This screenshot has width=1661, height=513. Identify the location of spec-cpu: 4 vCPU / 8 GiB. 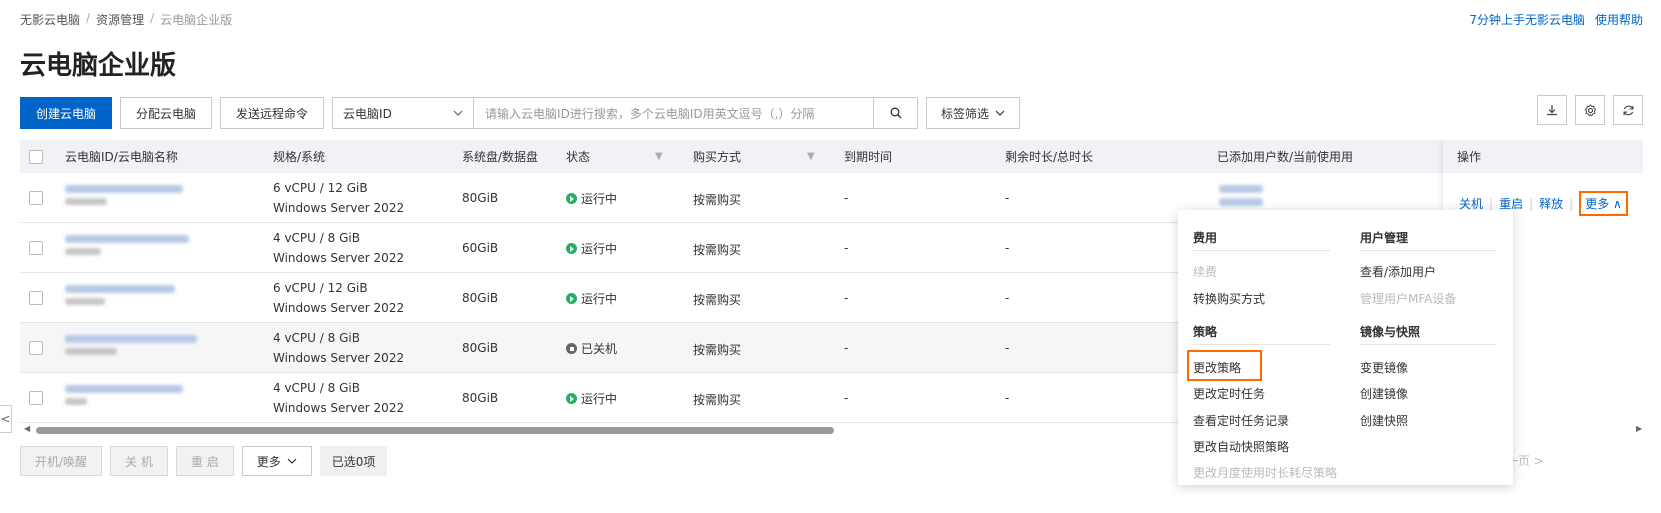
(316, 338).